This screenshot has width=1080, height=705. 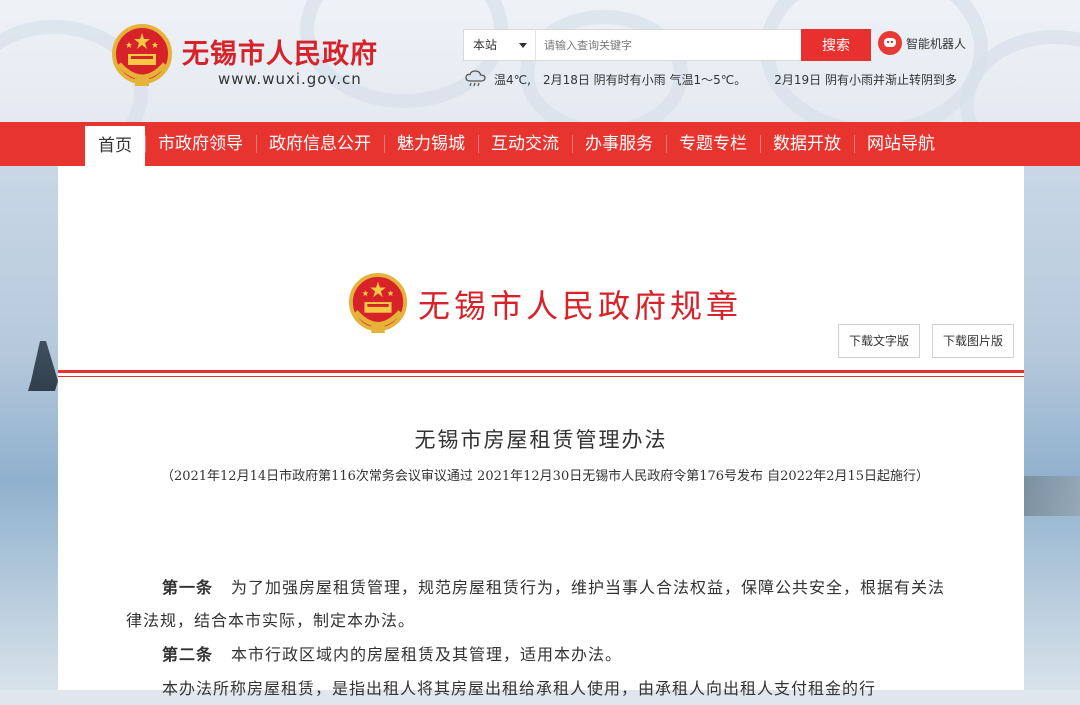 I want to click on search-box: 本站 搜索, so click(x=667, y=45).